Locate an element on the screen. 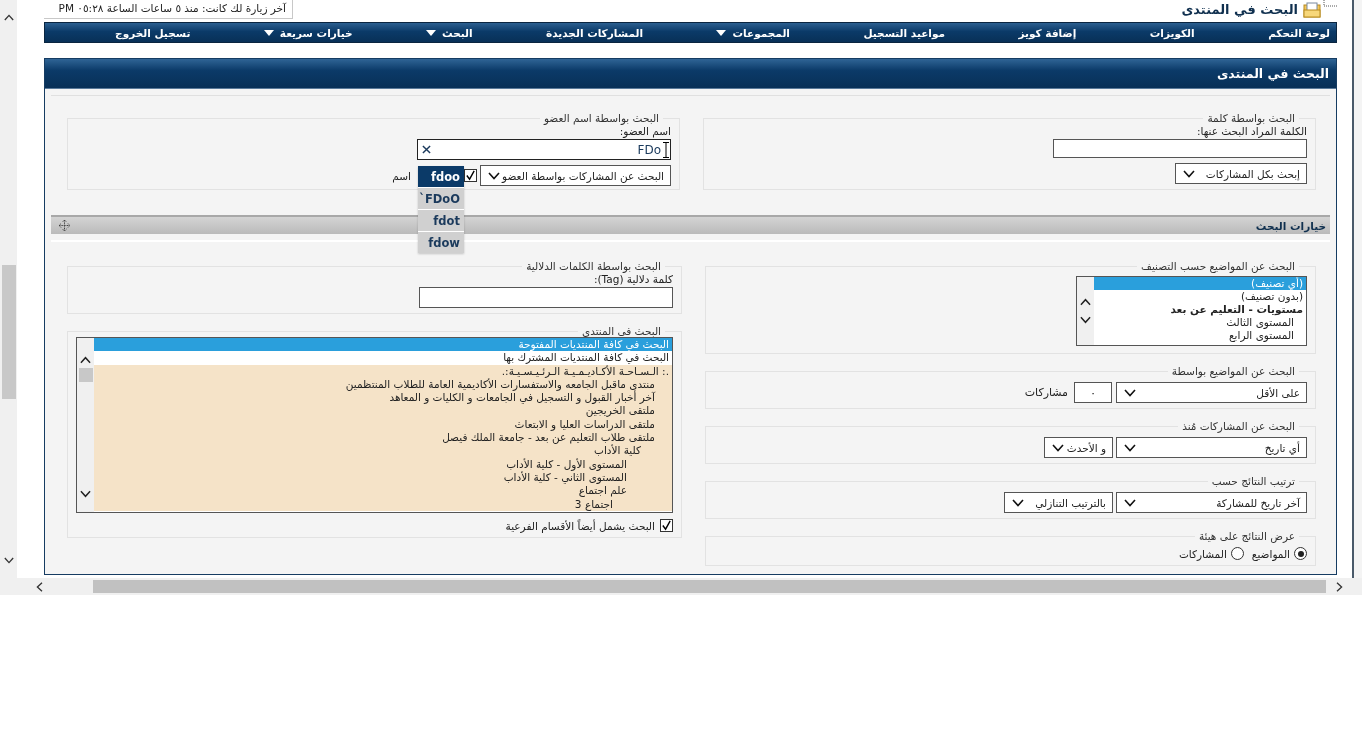  radio-label: المواضيع is located at coordinates (1270, 553).